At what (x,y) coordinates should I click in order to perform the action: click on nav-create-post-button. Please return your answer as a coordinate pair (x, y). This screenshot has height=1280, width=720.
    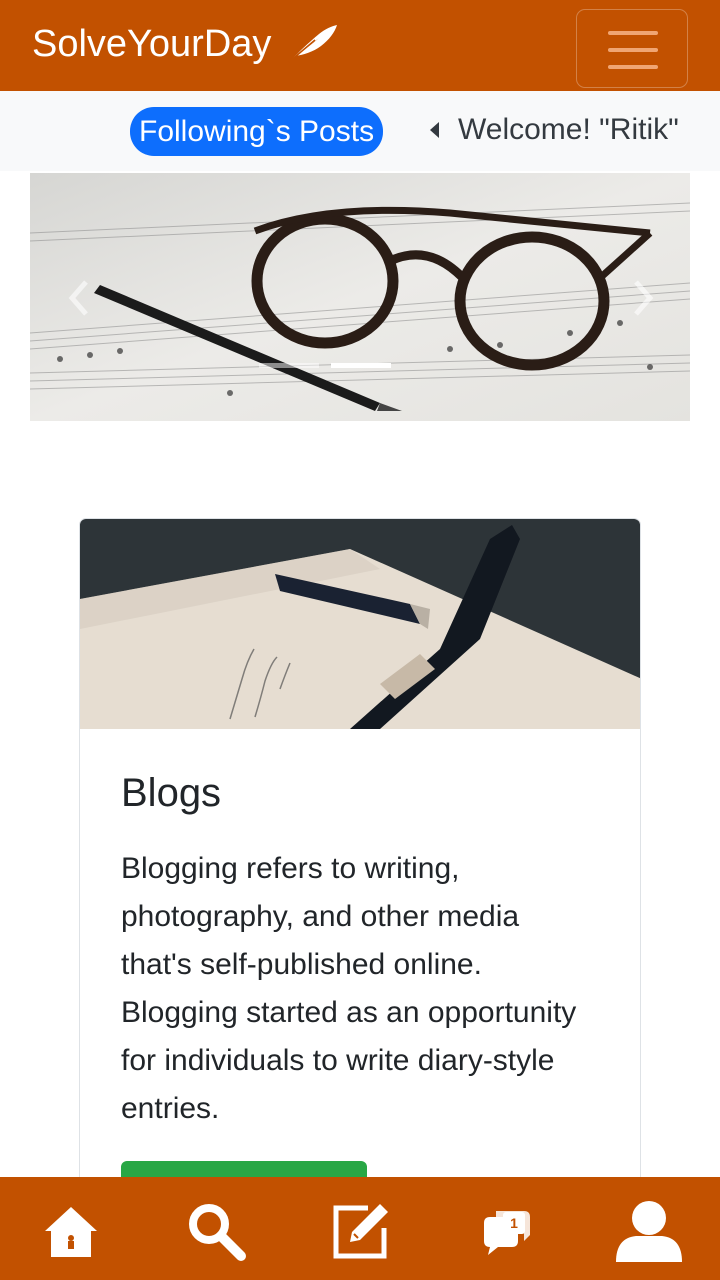
    Looking at the image, I should click on (361, 1231).